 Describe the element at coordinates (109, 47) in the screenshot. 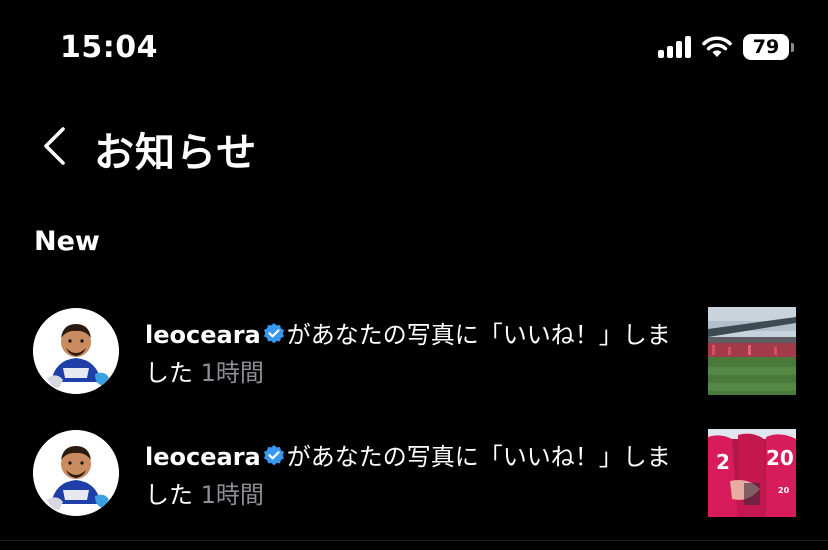

I see `status-time: 15:04` at that location.